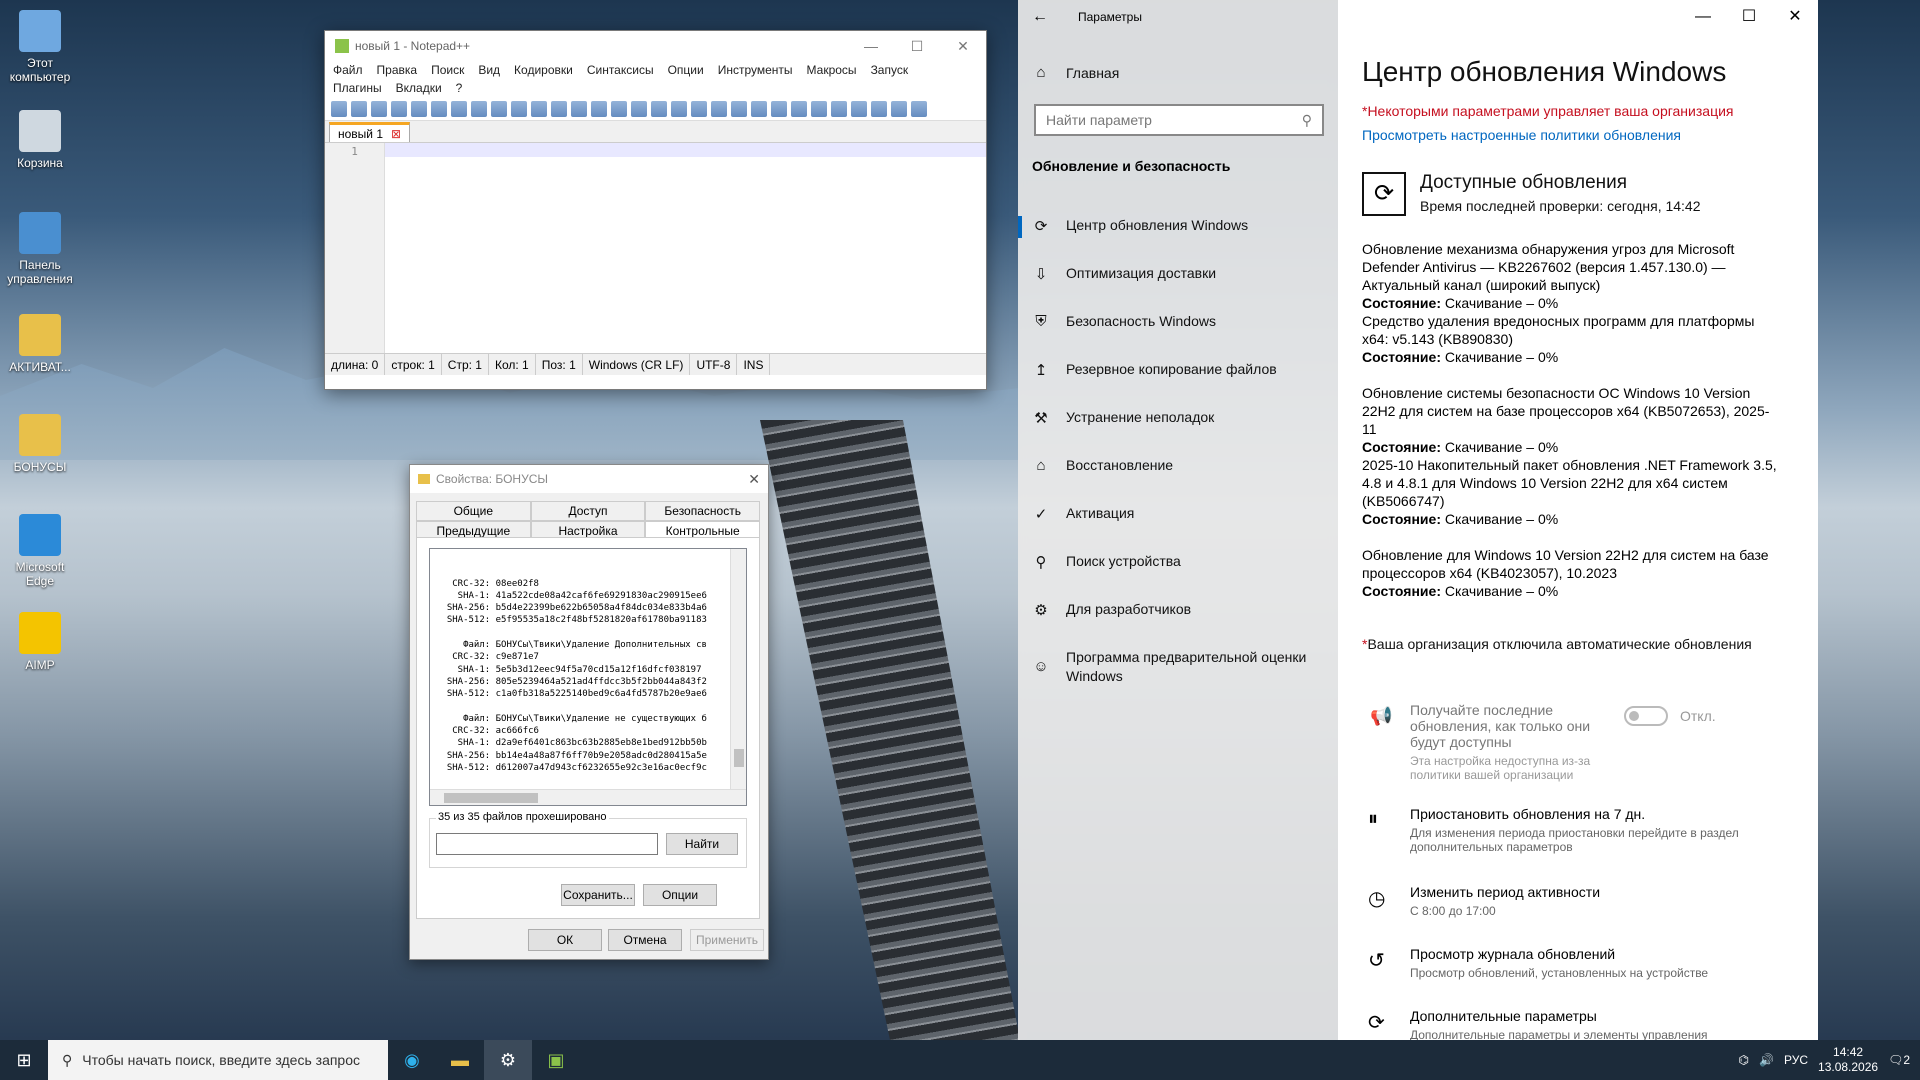  What do you see at coordinates (447, 70) in the screenshot?
I see `menu-item: Поиск` at bounding box center [447, 70].